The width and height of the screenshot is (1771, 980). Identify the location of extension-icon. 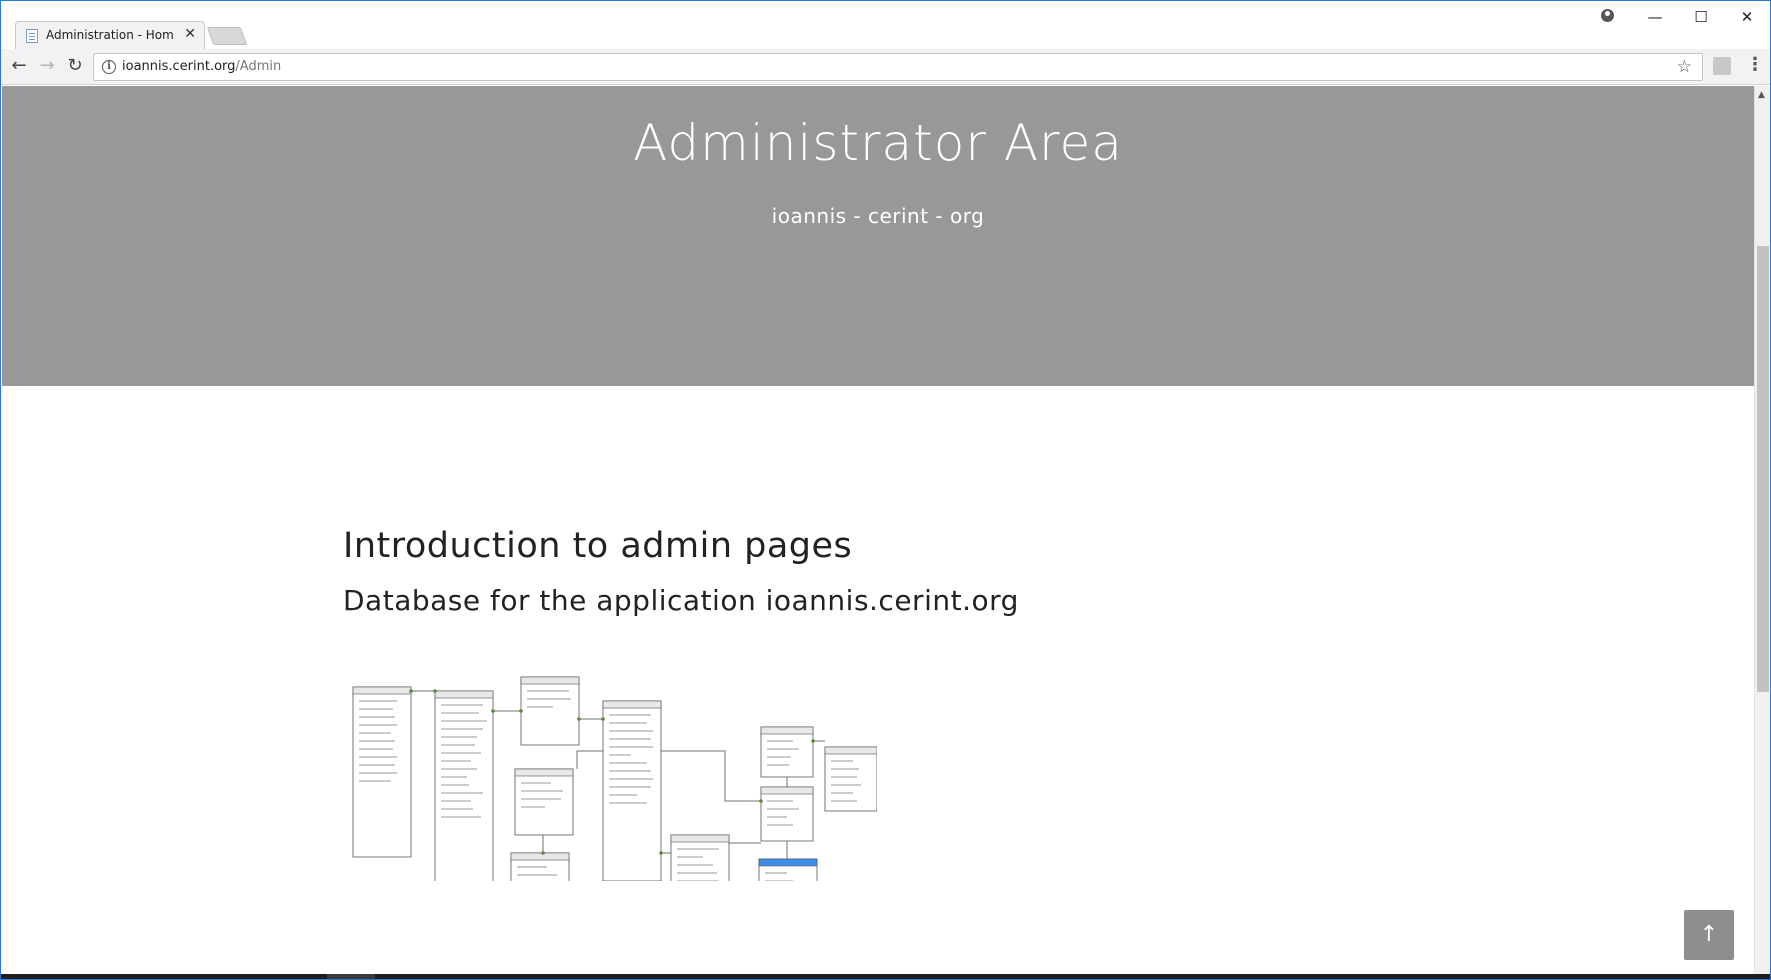
(1722, 66).